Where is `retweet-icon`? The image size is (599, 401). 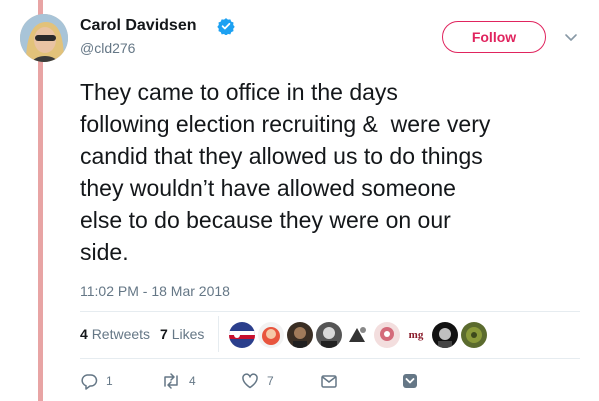
retweet-icon is located at coordinates (171, 381).